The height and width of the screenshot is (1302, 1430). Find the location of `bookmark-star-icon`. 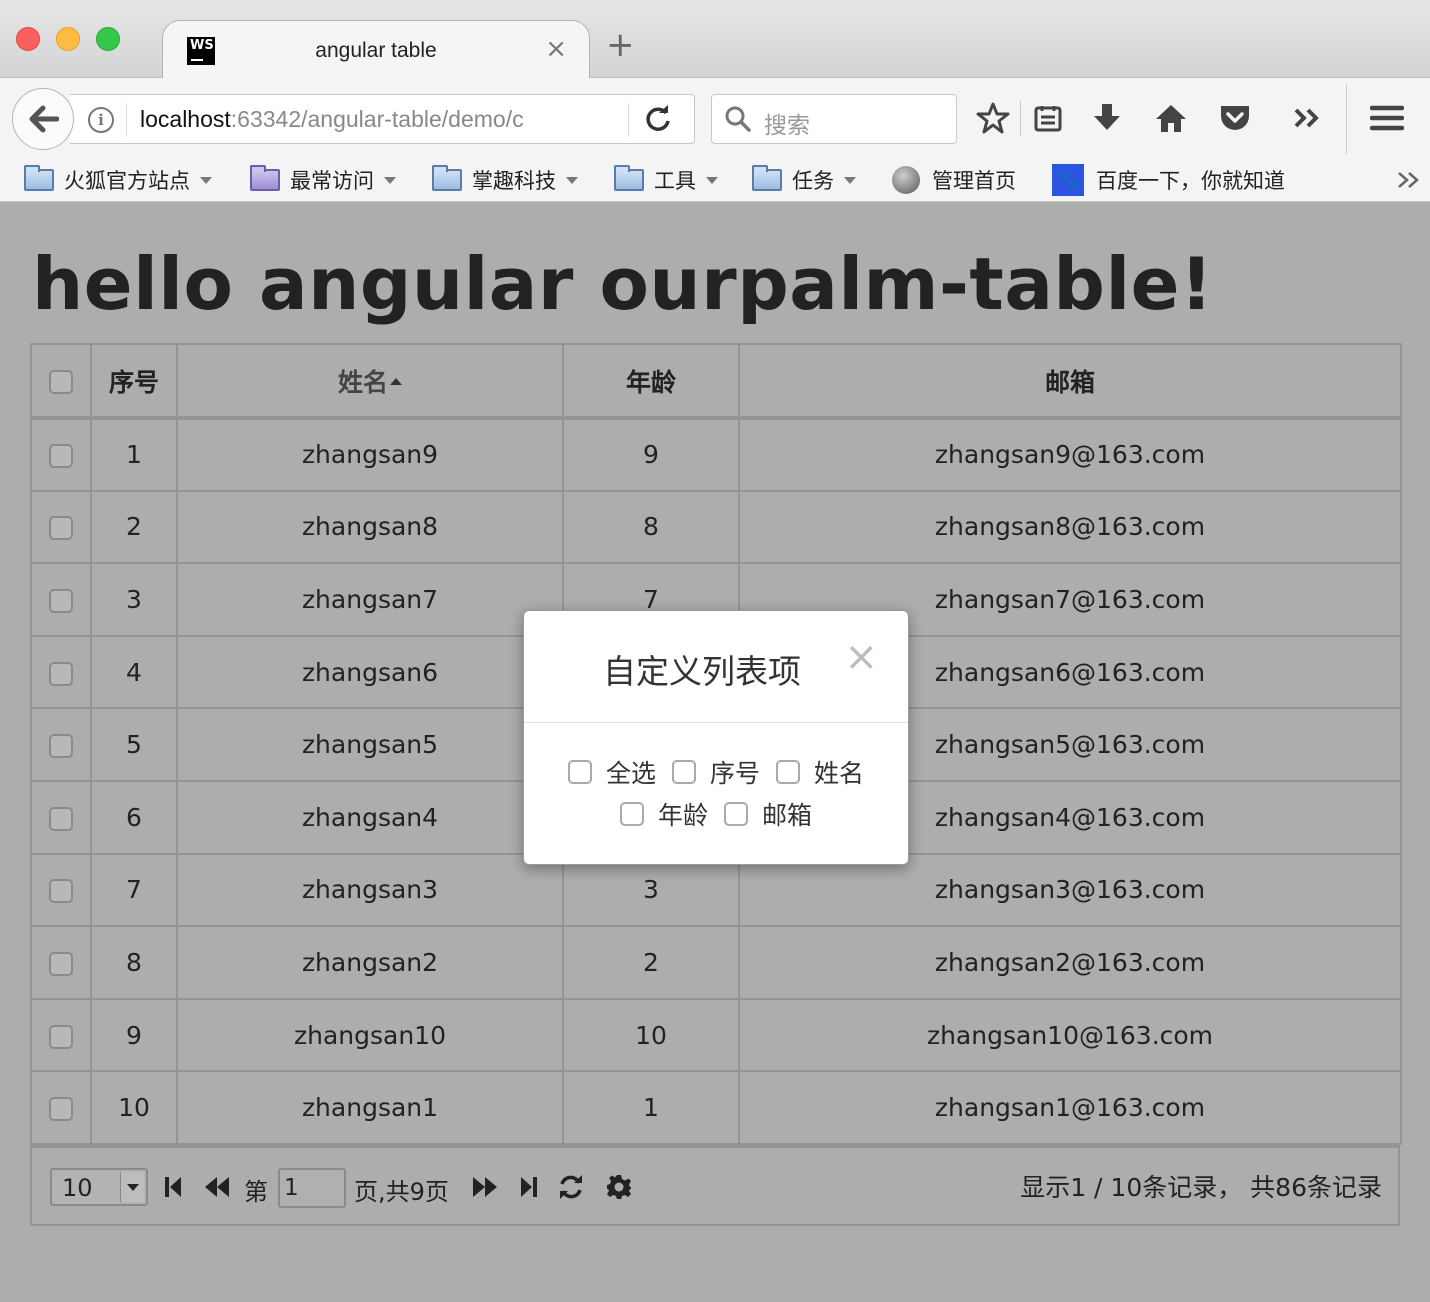

bookmark-star-icon is located at coordinates (993, 118).